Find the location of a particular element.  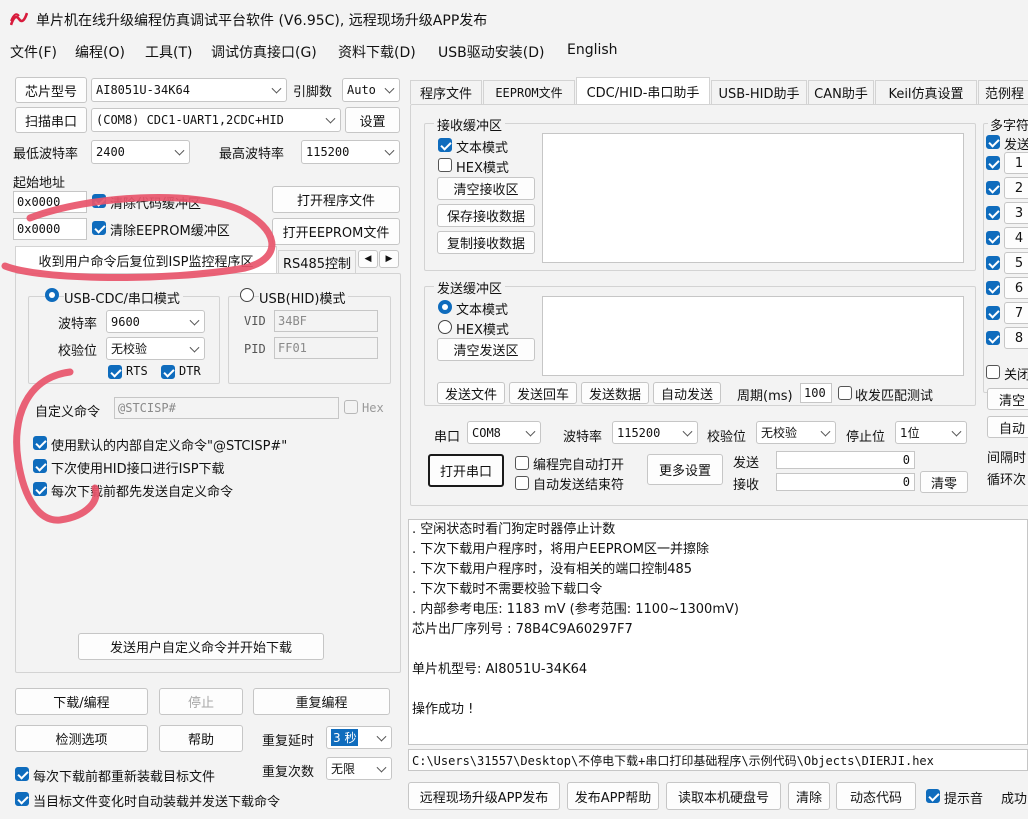

multi-item-3-checkbox is located at coordinates (993, 213).